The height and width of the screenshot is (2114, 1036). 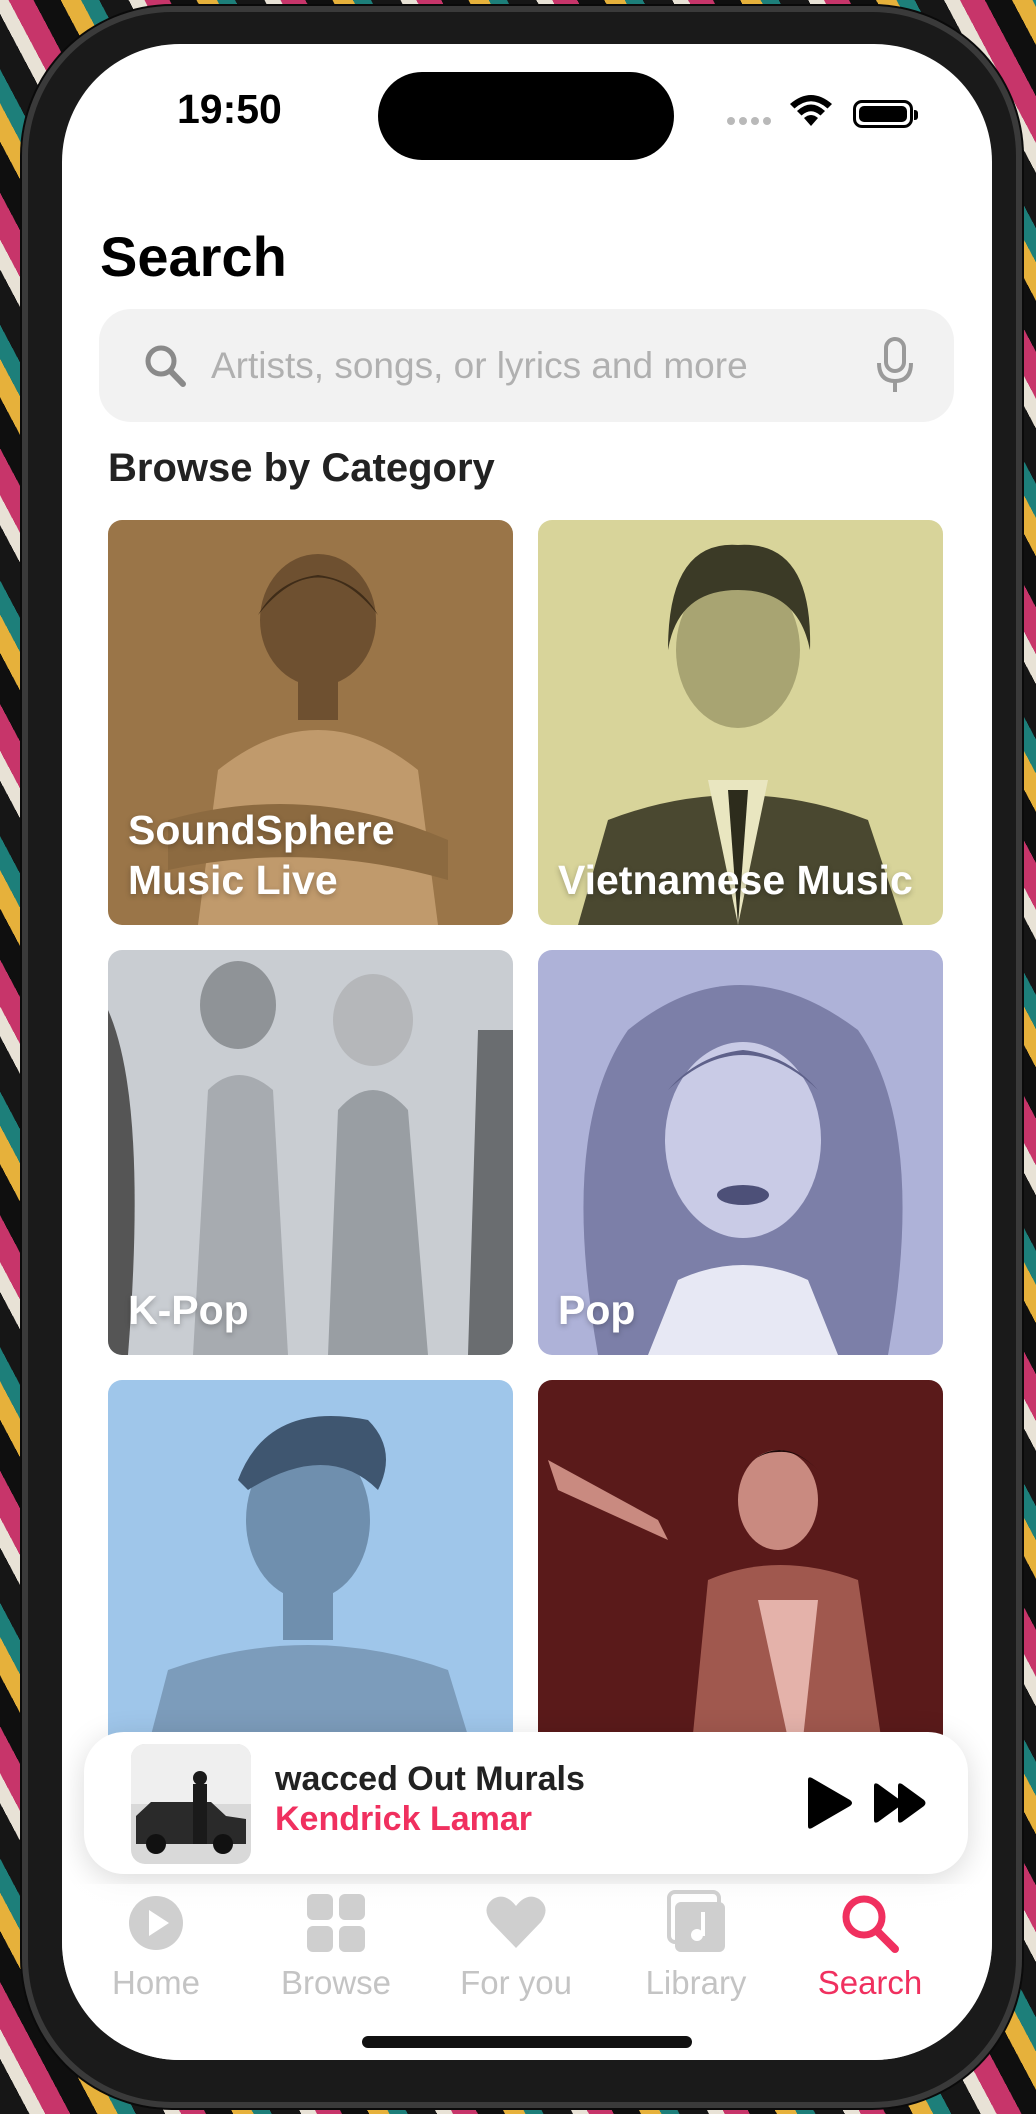 I want to click on tab-label: Library, so click(x=696, y=1982).